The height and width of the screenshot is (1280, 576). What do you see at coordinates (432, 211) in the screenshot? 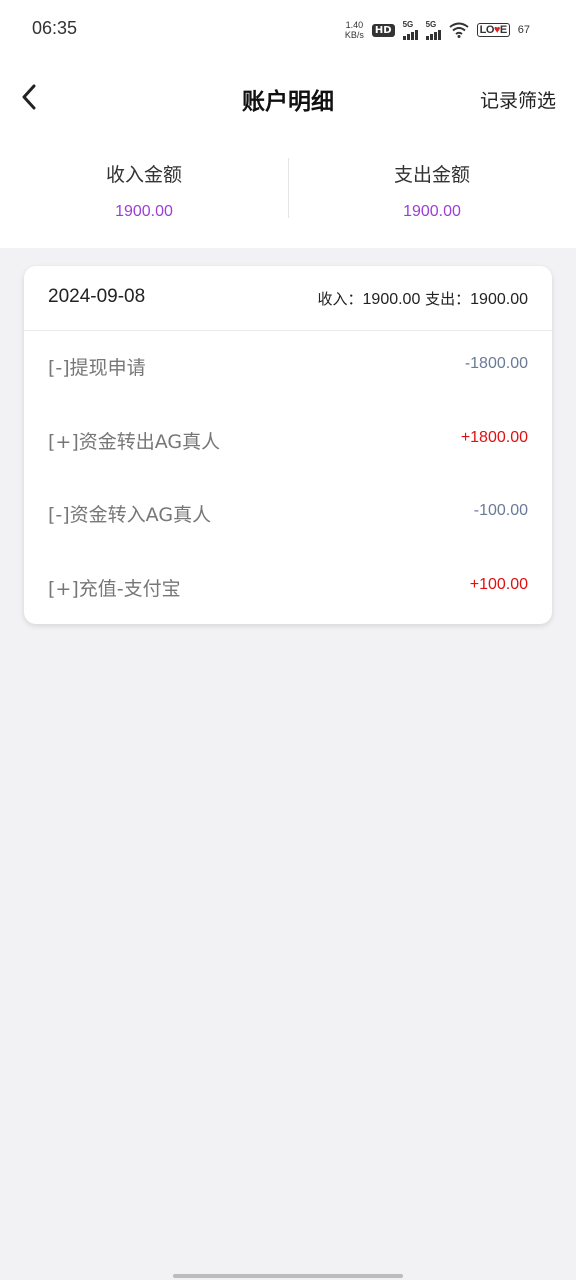
I see `expense-value: 1900.00` at bounding box center [432, 211].